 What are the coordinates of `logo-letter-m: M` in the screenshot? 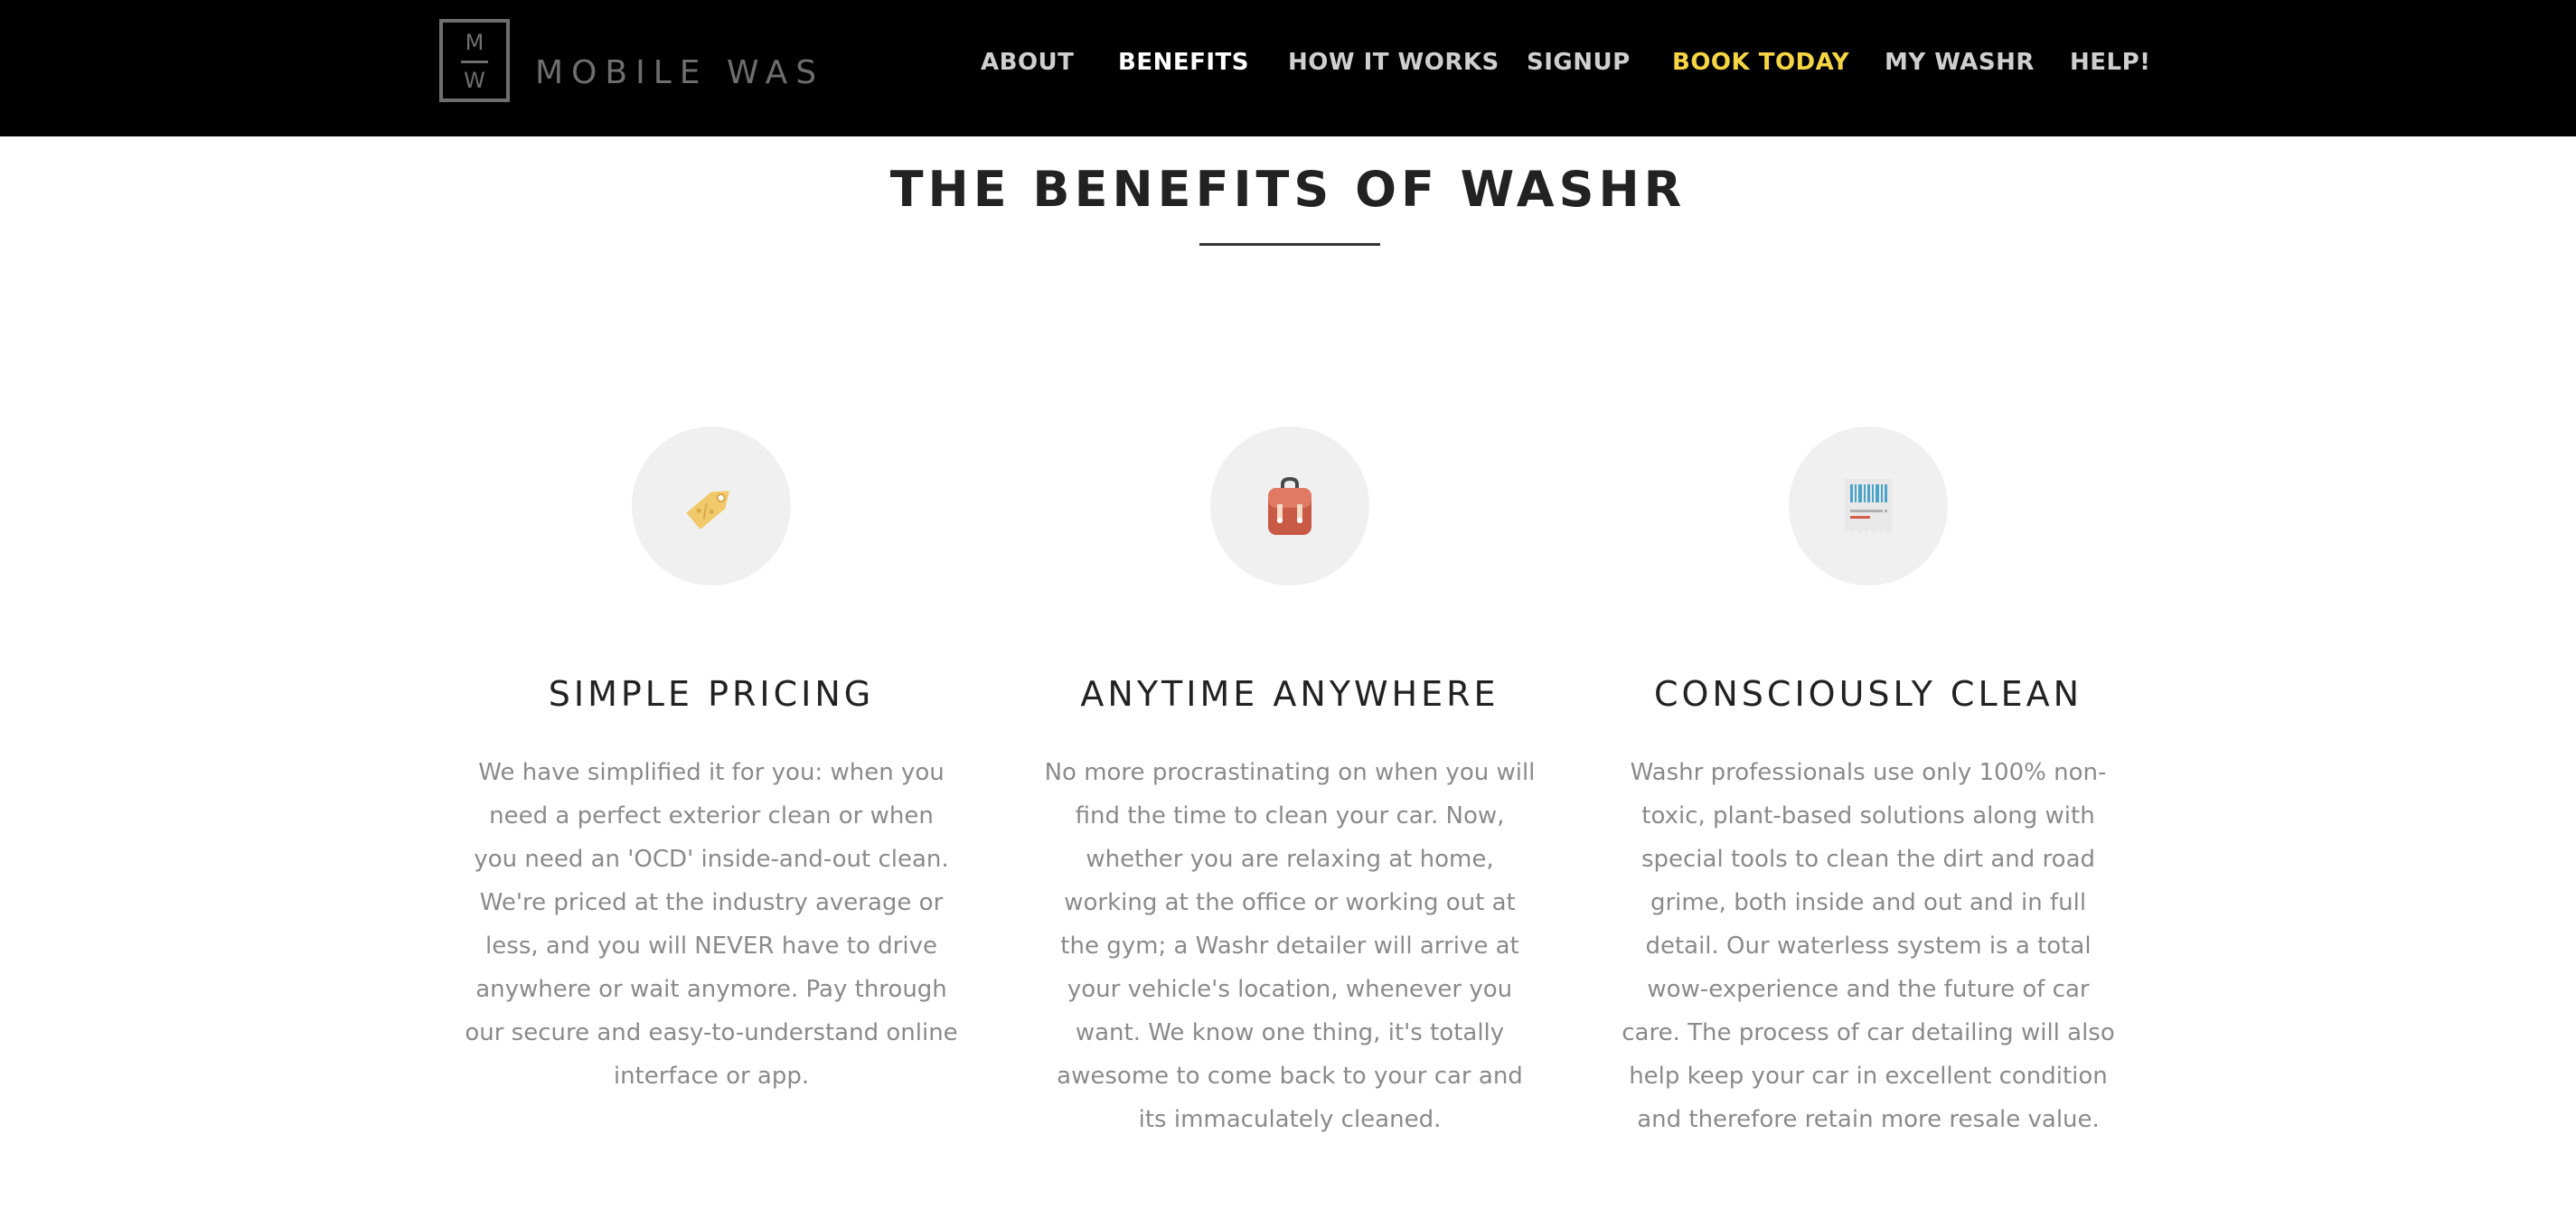 It's located at (475, 42).